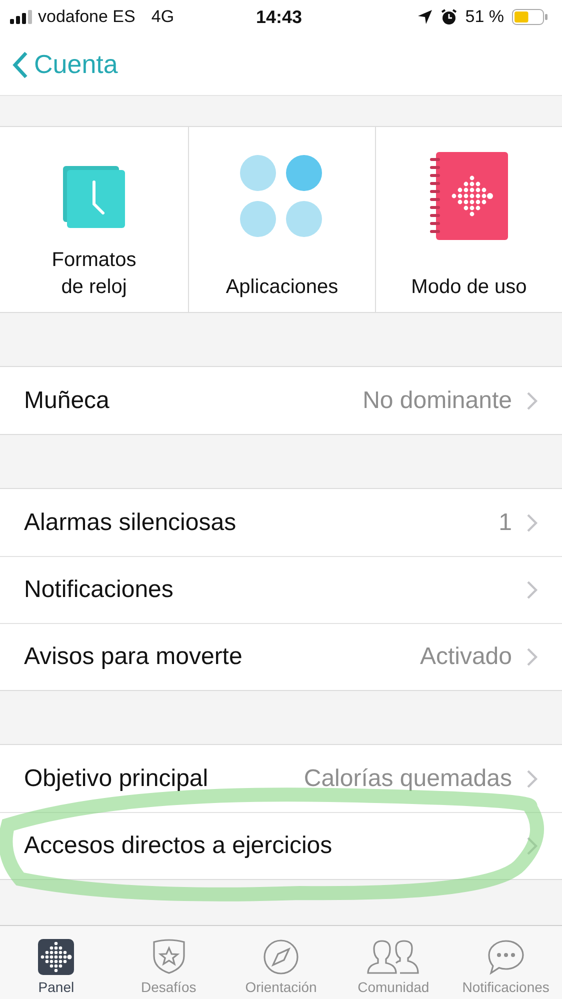  What do you see at coordinates (281, 522) in the screenshot?
I see `settings-row: Alarmas silenciosas 1` at bounding box center [281, 522].